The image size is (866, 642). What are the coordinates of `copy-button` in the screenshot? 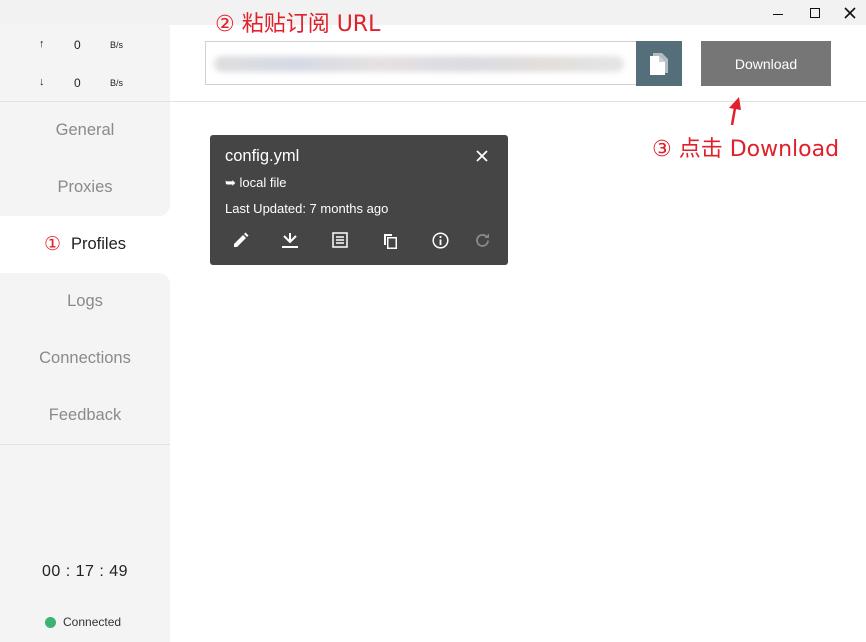 It's located at (390, 240).